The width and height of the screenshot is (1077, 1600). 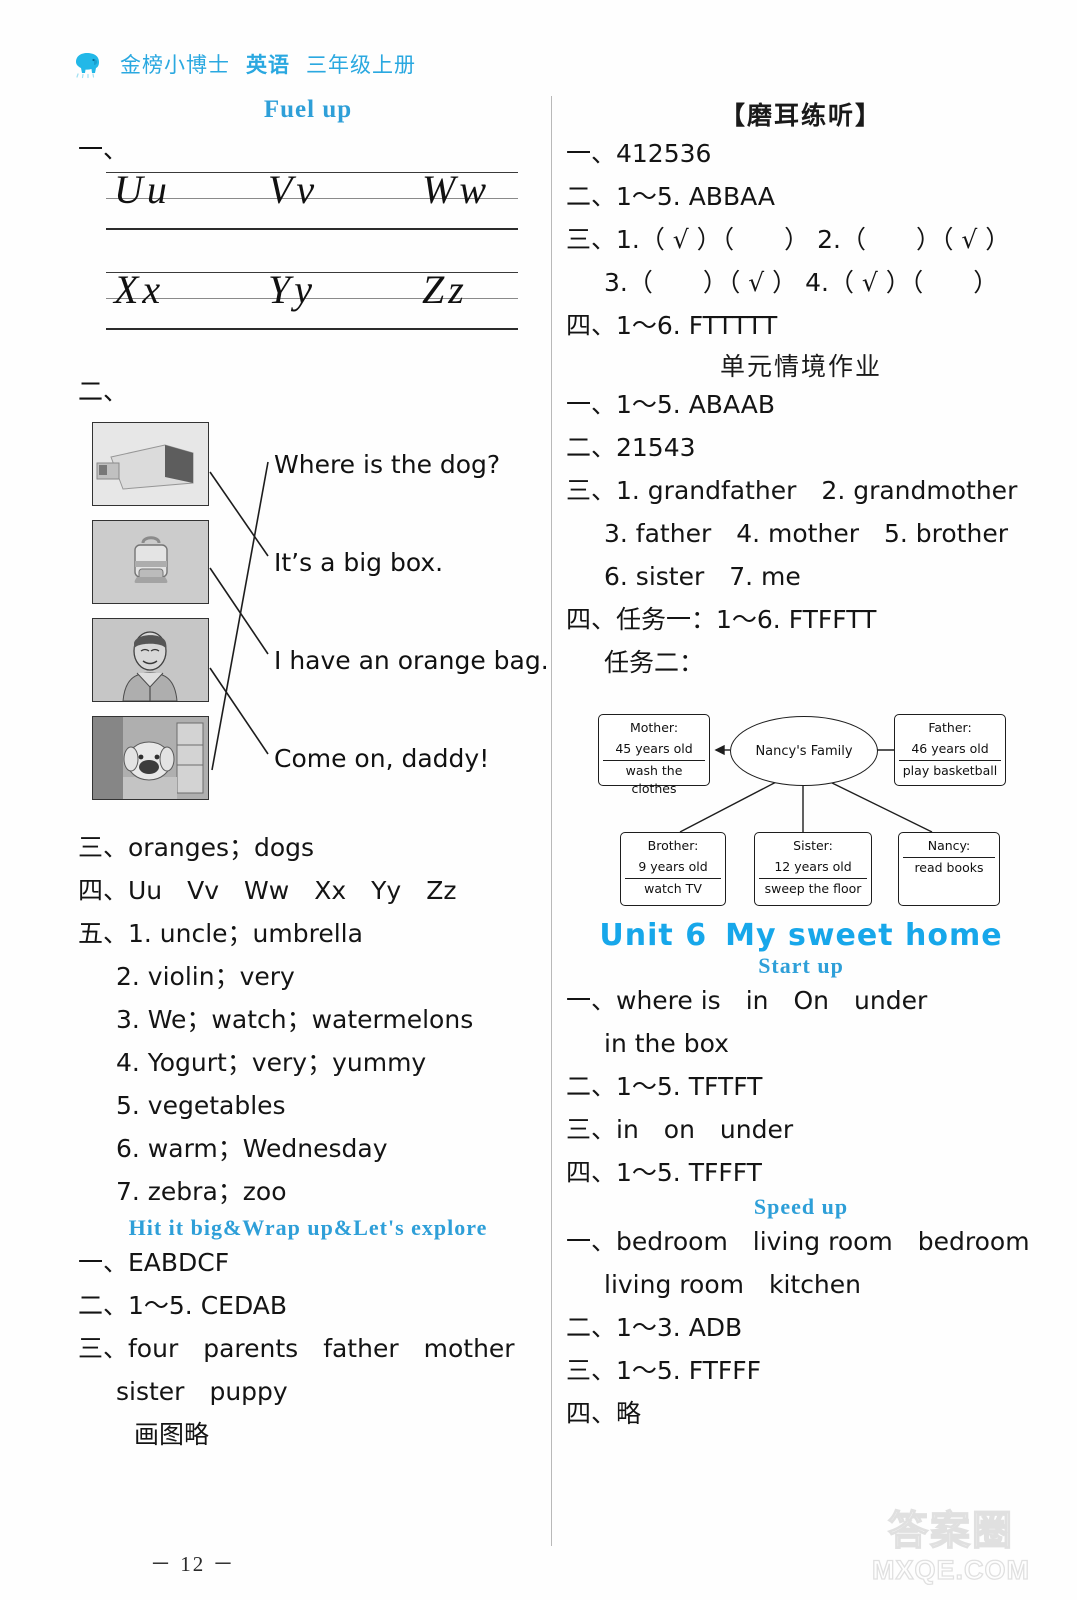 What do you see at coordinates (792, 490) in the screenshot?
I see `unit-task-answer-3-line-1: 三、1. grandfather 2. grandmother` at bounding box center [792, 490].